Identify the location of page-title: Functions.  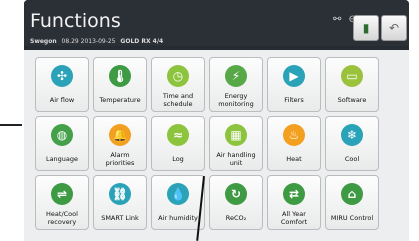
(75, 21).